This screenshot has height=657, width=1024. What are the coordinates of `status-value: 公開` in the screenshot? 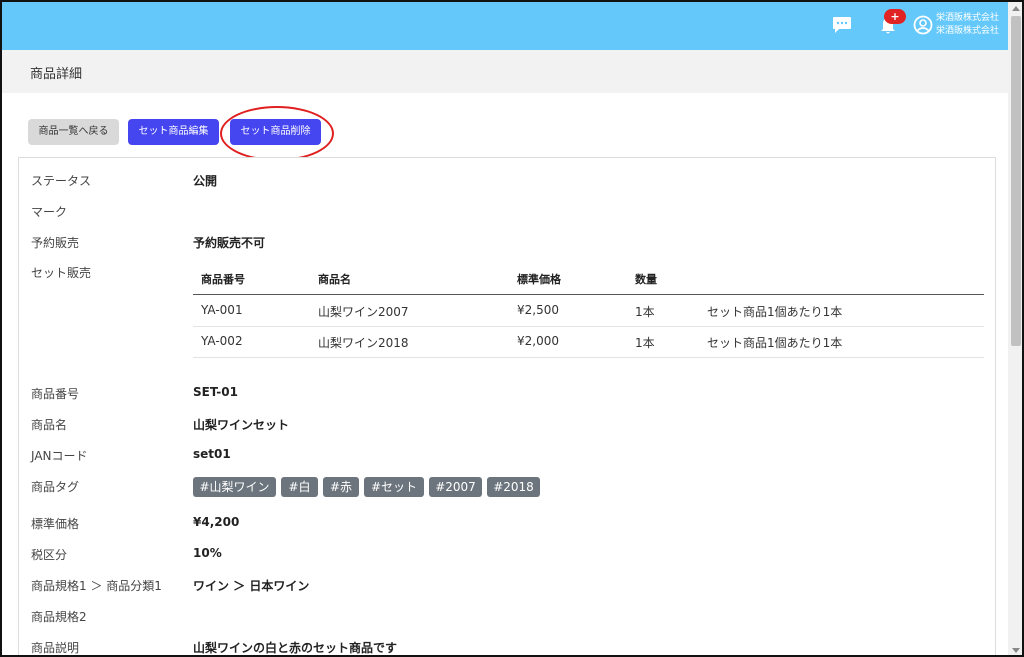 It's located at (205, 181).